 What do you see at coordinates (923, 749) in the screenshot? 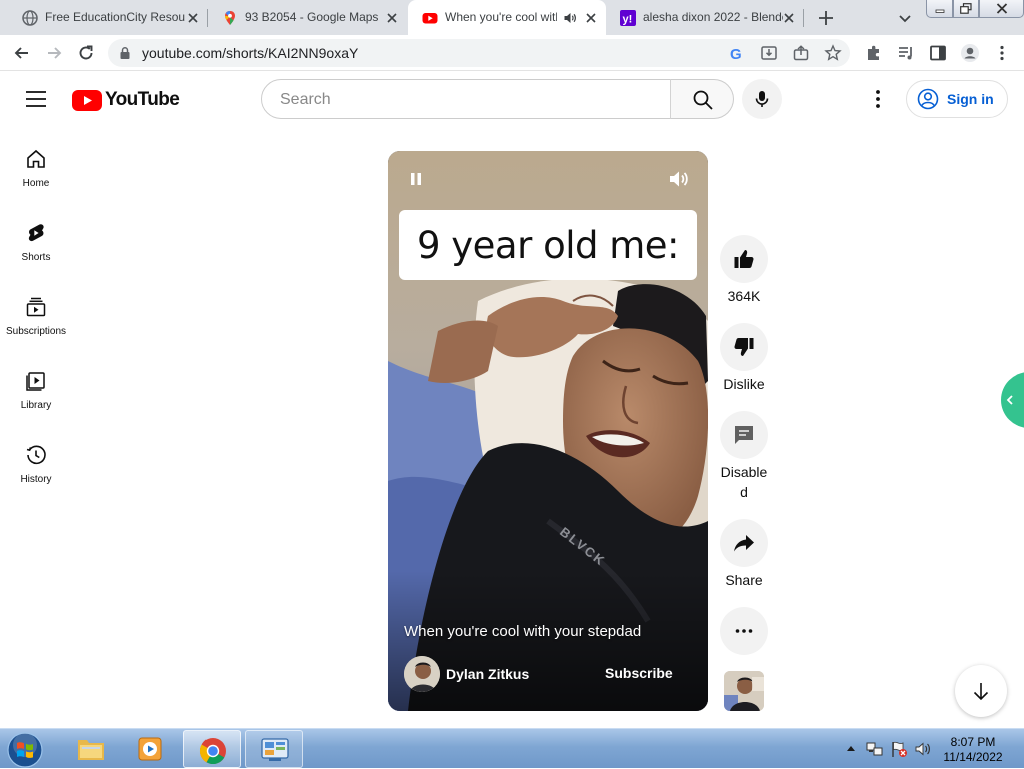
I see `volume-tray-icon` at bounding box center [923, 749].